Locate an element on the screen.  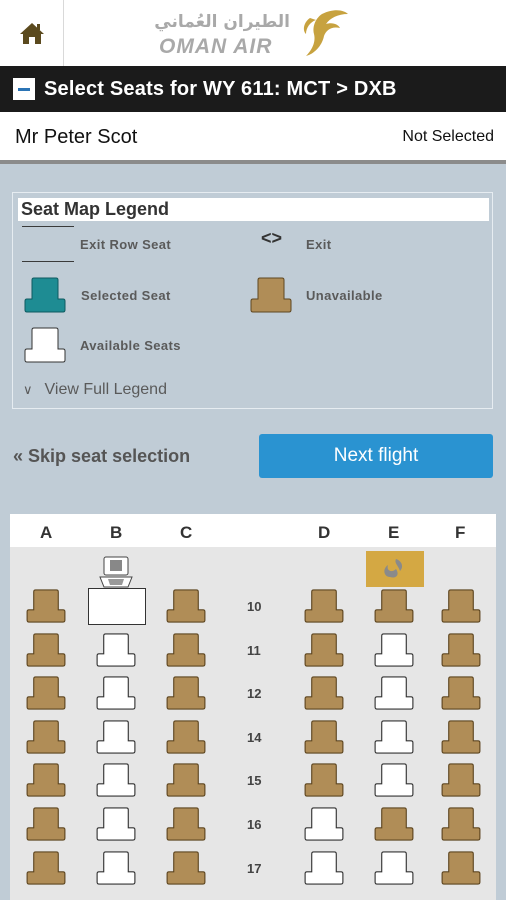
seat-10b is located at coordinates (117, 606).